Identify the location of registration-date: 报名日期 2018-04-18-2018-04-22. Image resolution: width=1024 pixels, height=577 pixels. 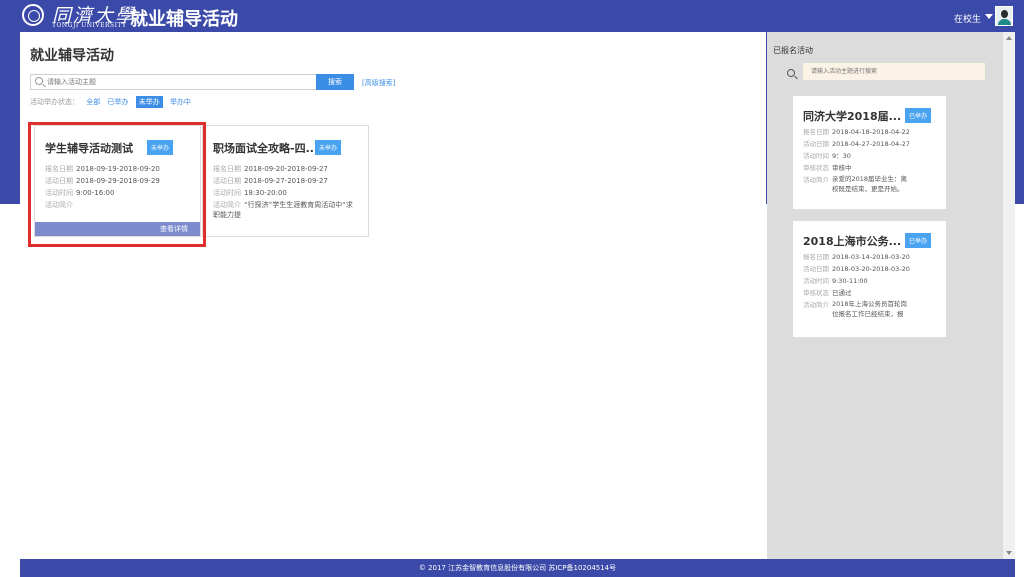
(856, 132).